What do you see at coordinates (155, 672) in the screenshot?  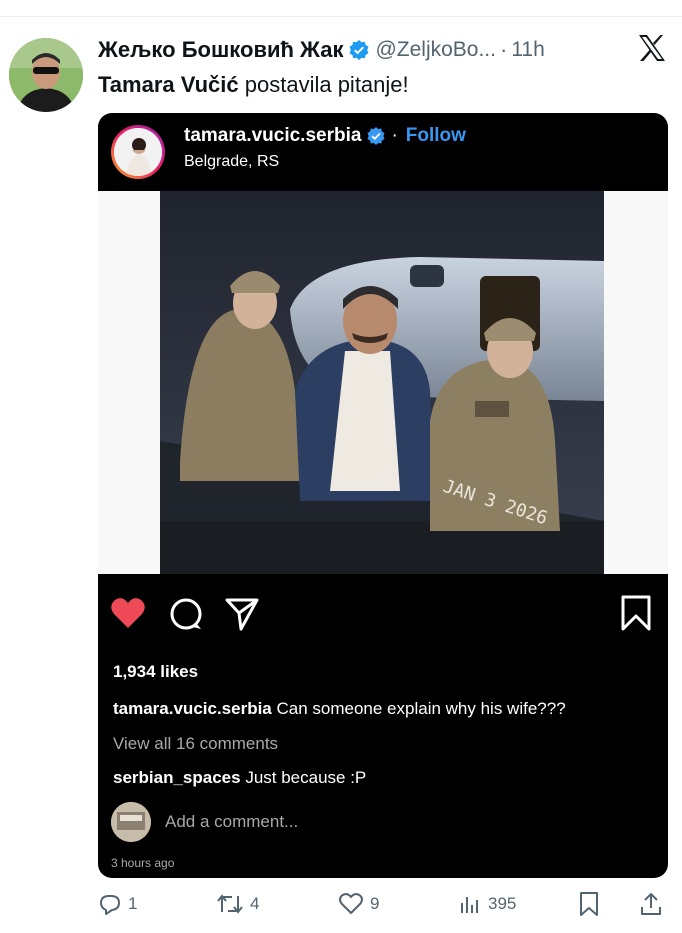 I see `like-count: 1,934 likes` at bounding box center [155, 672].